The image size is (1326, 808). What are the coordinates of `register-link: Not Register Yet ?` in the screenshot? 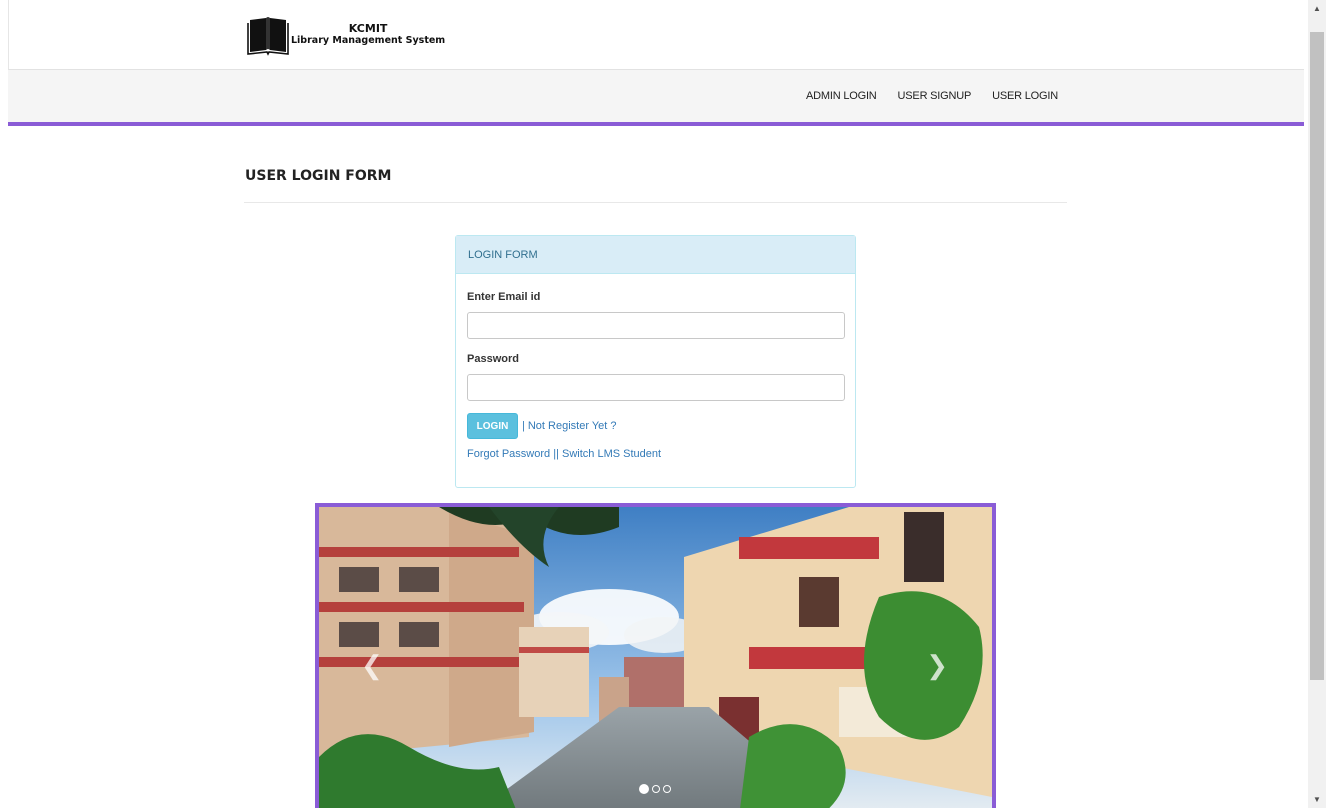 It's located at (572, 426).